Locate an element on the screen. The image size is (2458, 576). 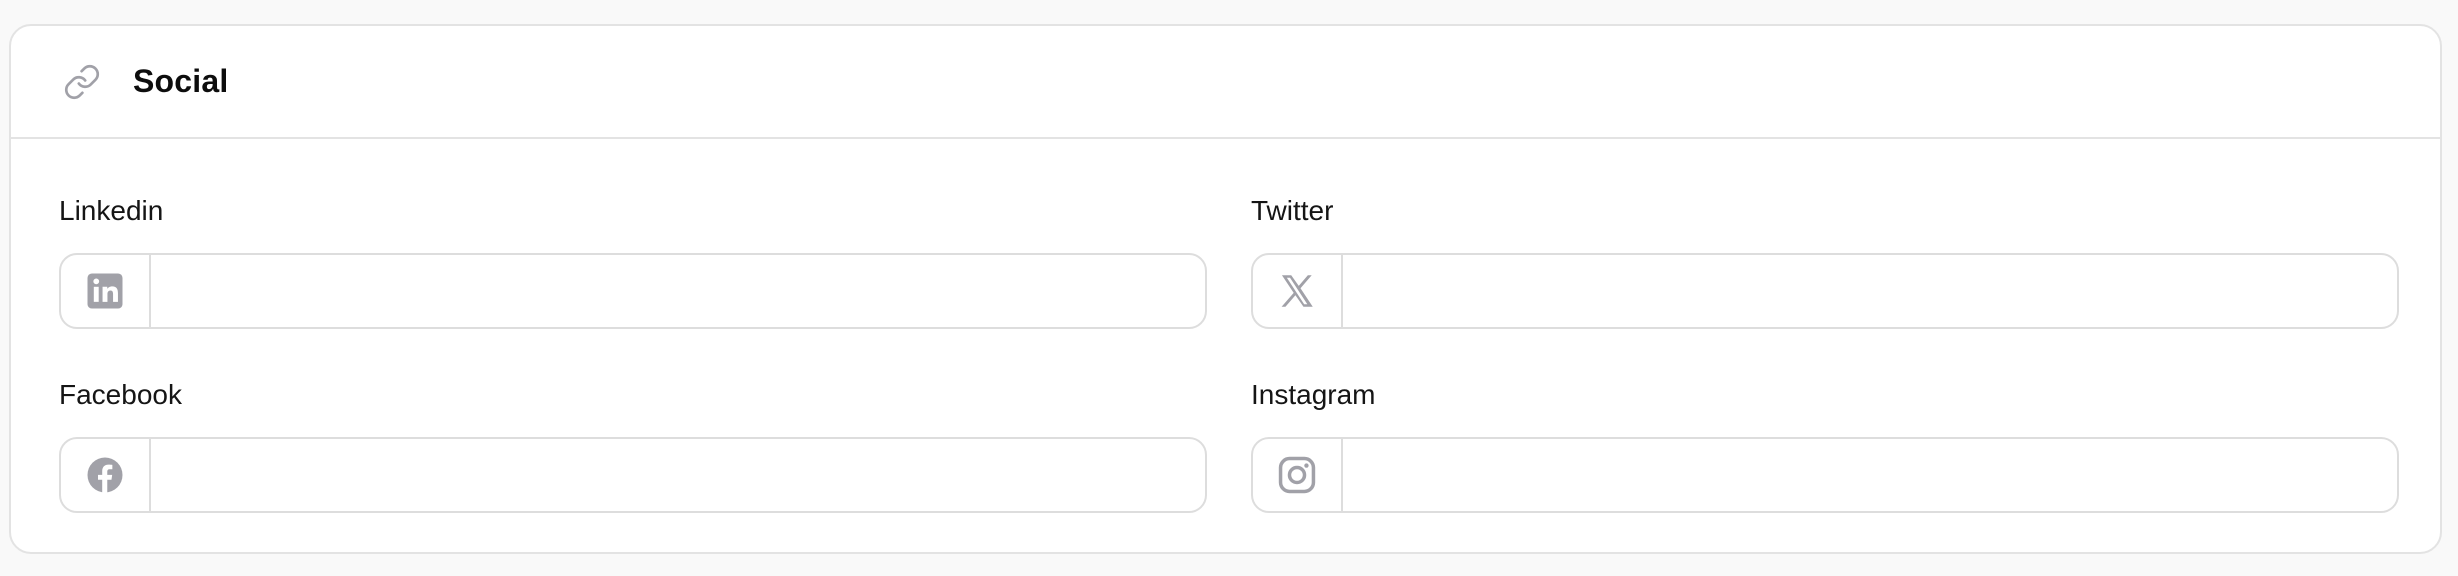
linkedin-input is located at coordinates (678, 291).